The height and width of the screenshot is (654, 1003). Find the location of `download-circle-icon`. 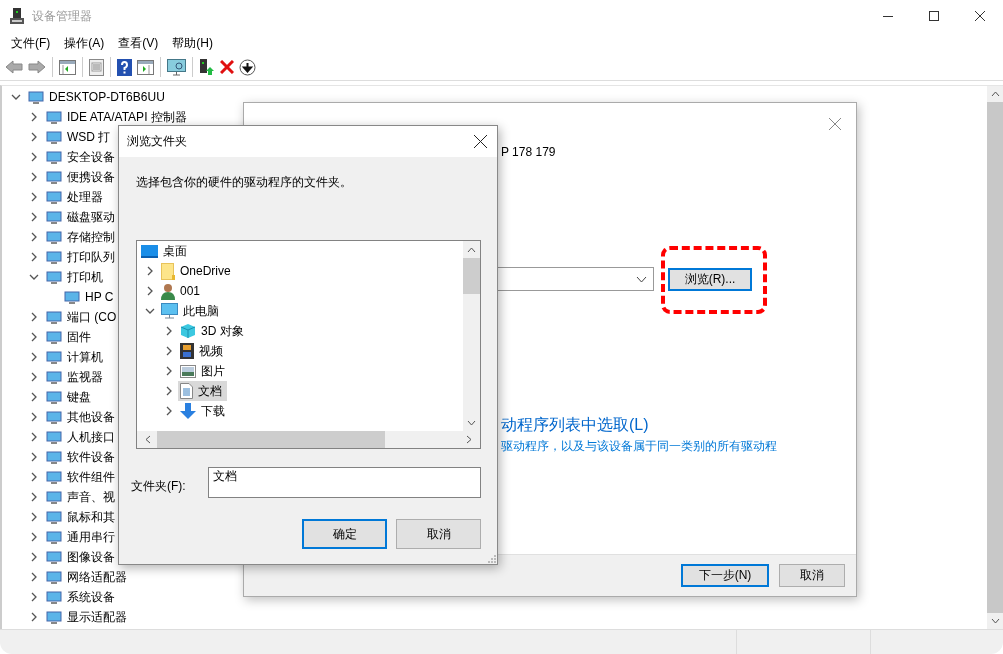

download-circle-icon is located at coordinates (247, 67).